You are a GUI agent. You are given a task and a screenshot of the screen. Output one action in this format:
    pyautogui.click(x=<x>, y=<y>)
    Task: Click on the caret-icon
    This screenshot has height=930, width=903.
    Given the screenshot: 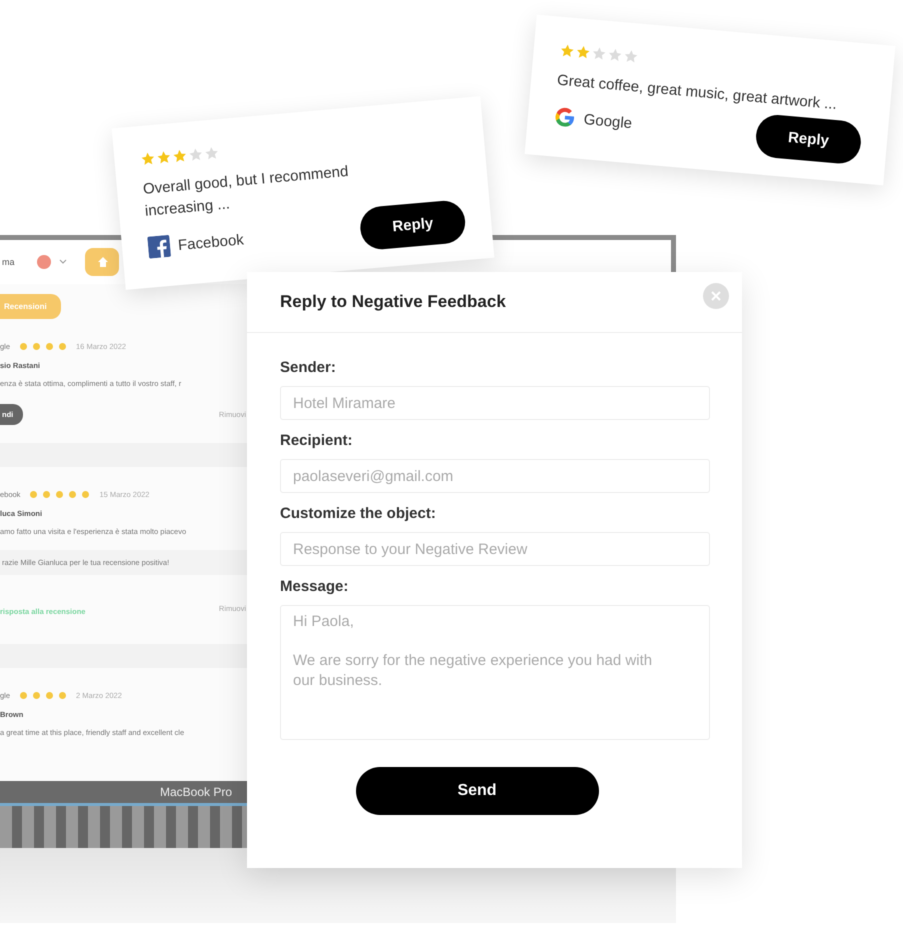 What is the action you would take?
    pyautogui.click(x=62, y=262)
    